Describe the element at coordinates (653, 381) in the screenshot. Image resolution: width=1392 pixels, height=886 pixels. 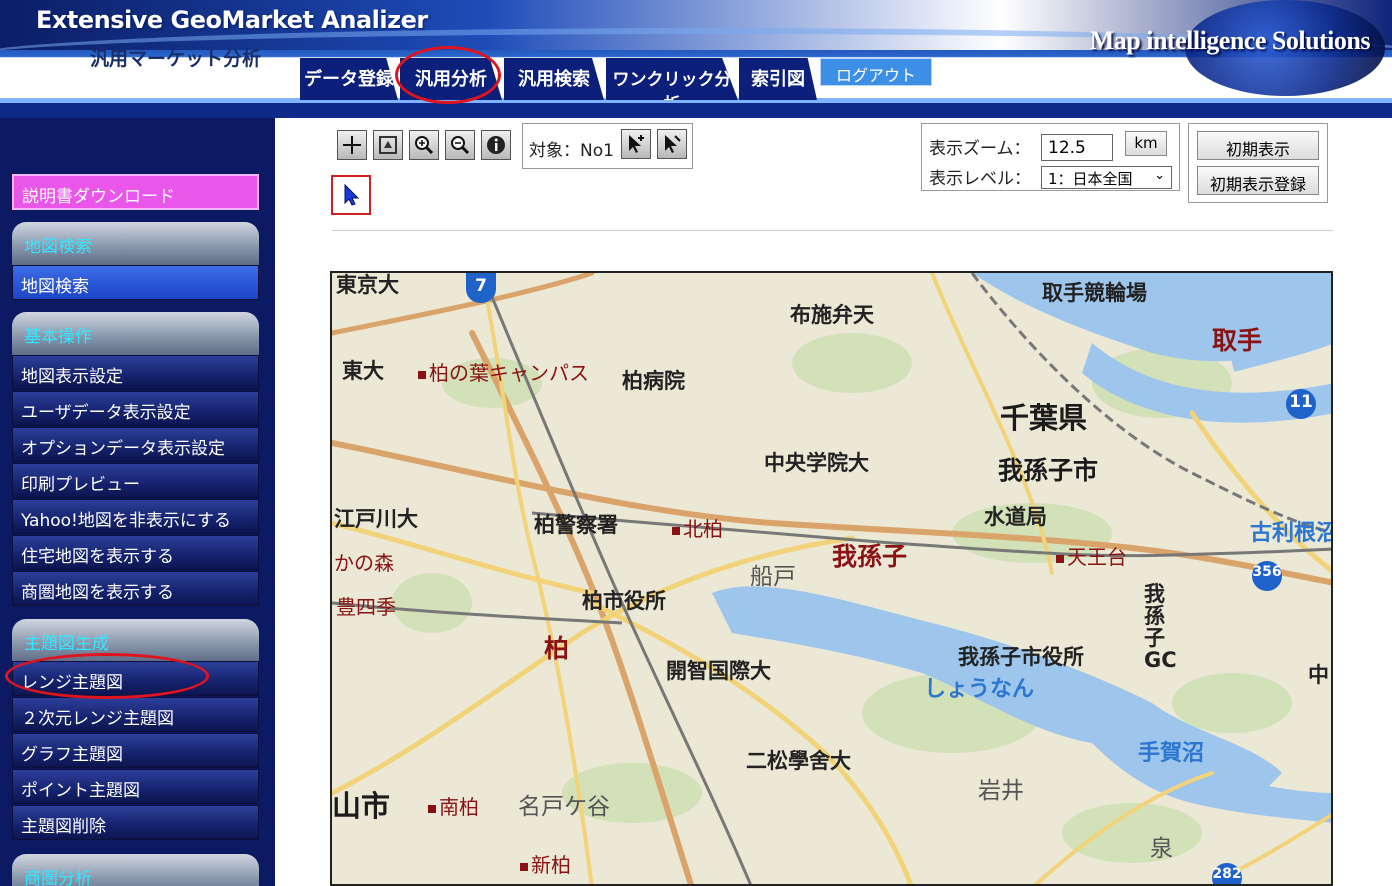
I see `map-label-kashiwa-hospital: 柏病院` at that location.